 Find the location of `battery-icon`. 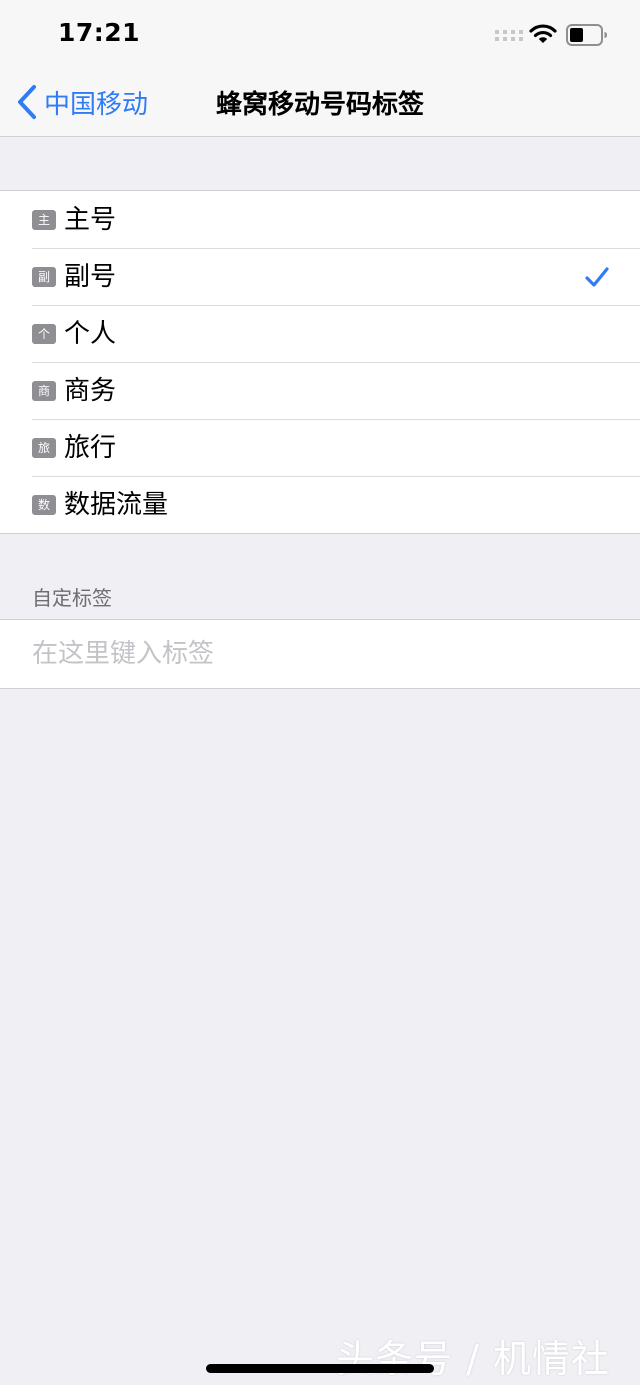

battery-icon is located at coordinates (586, 35).